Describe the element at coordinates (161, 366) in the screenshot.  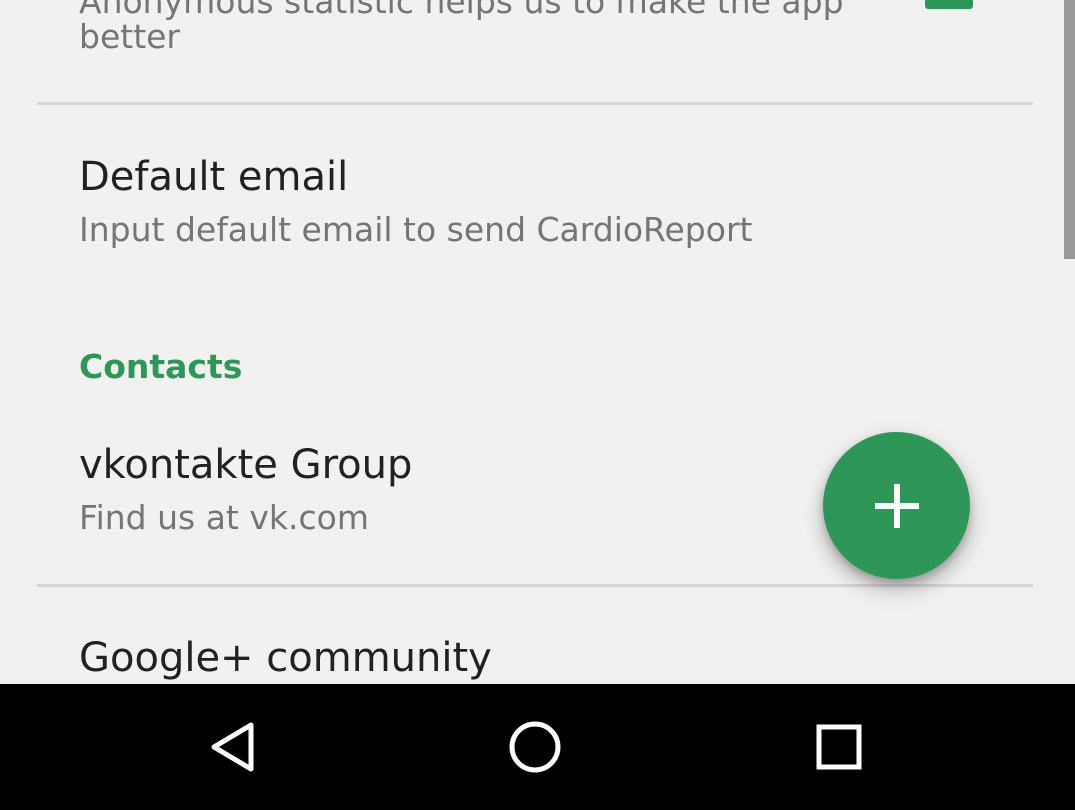
I see `contacts-category-header: Contacts` at that location.